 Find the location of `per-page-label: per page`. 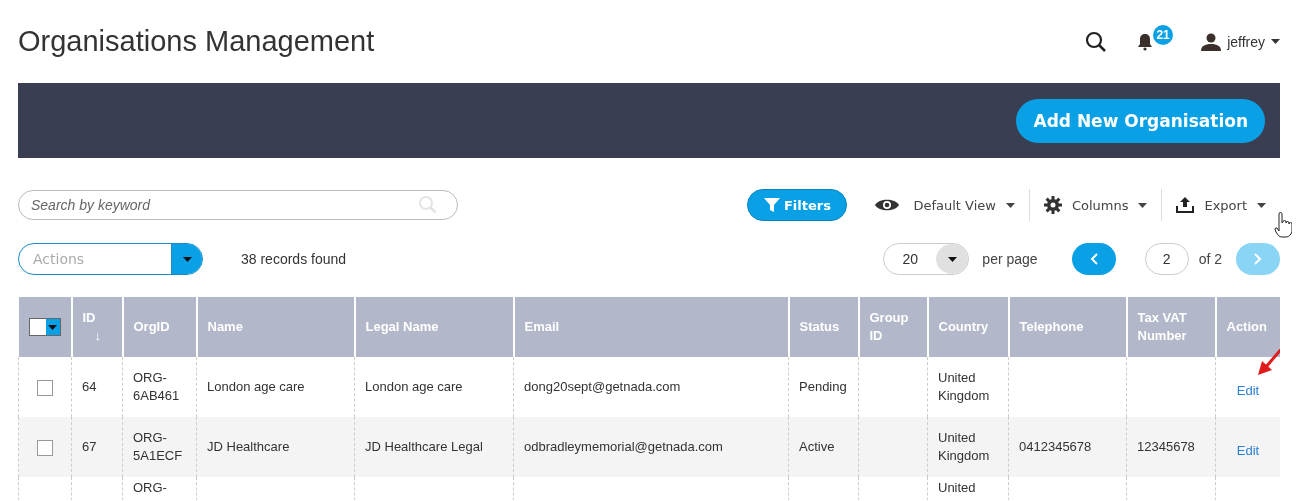

per-page-label: per page is located at coordinates (1010, 259).